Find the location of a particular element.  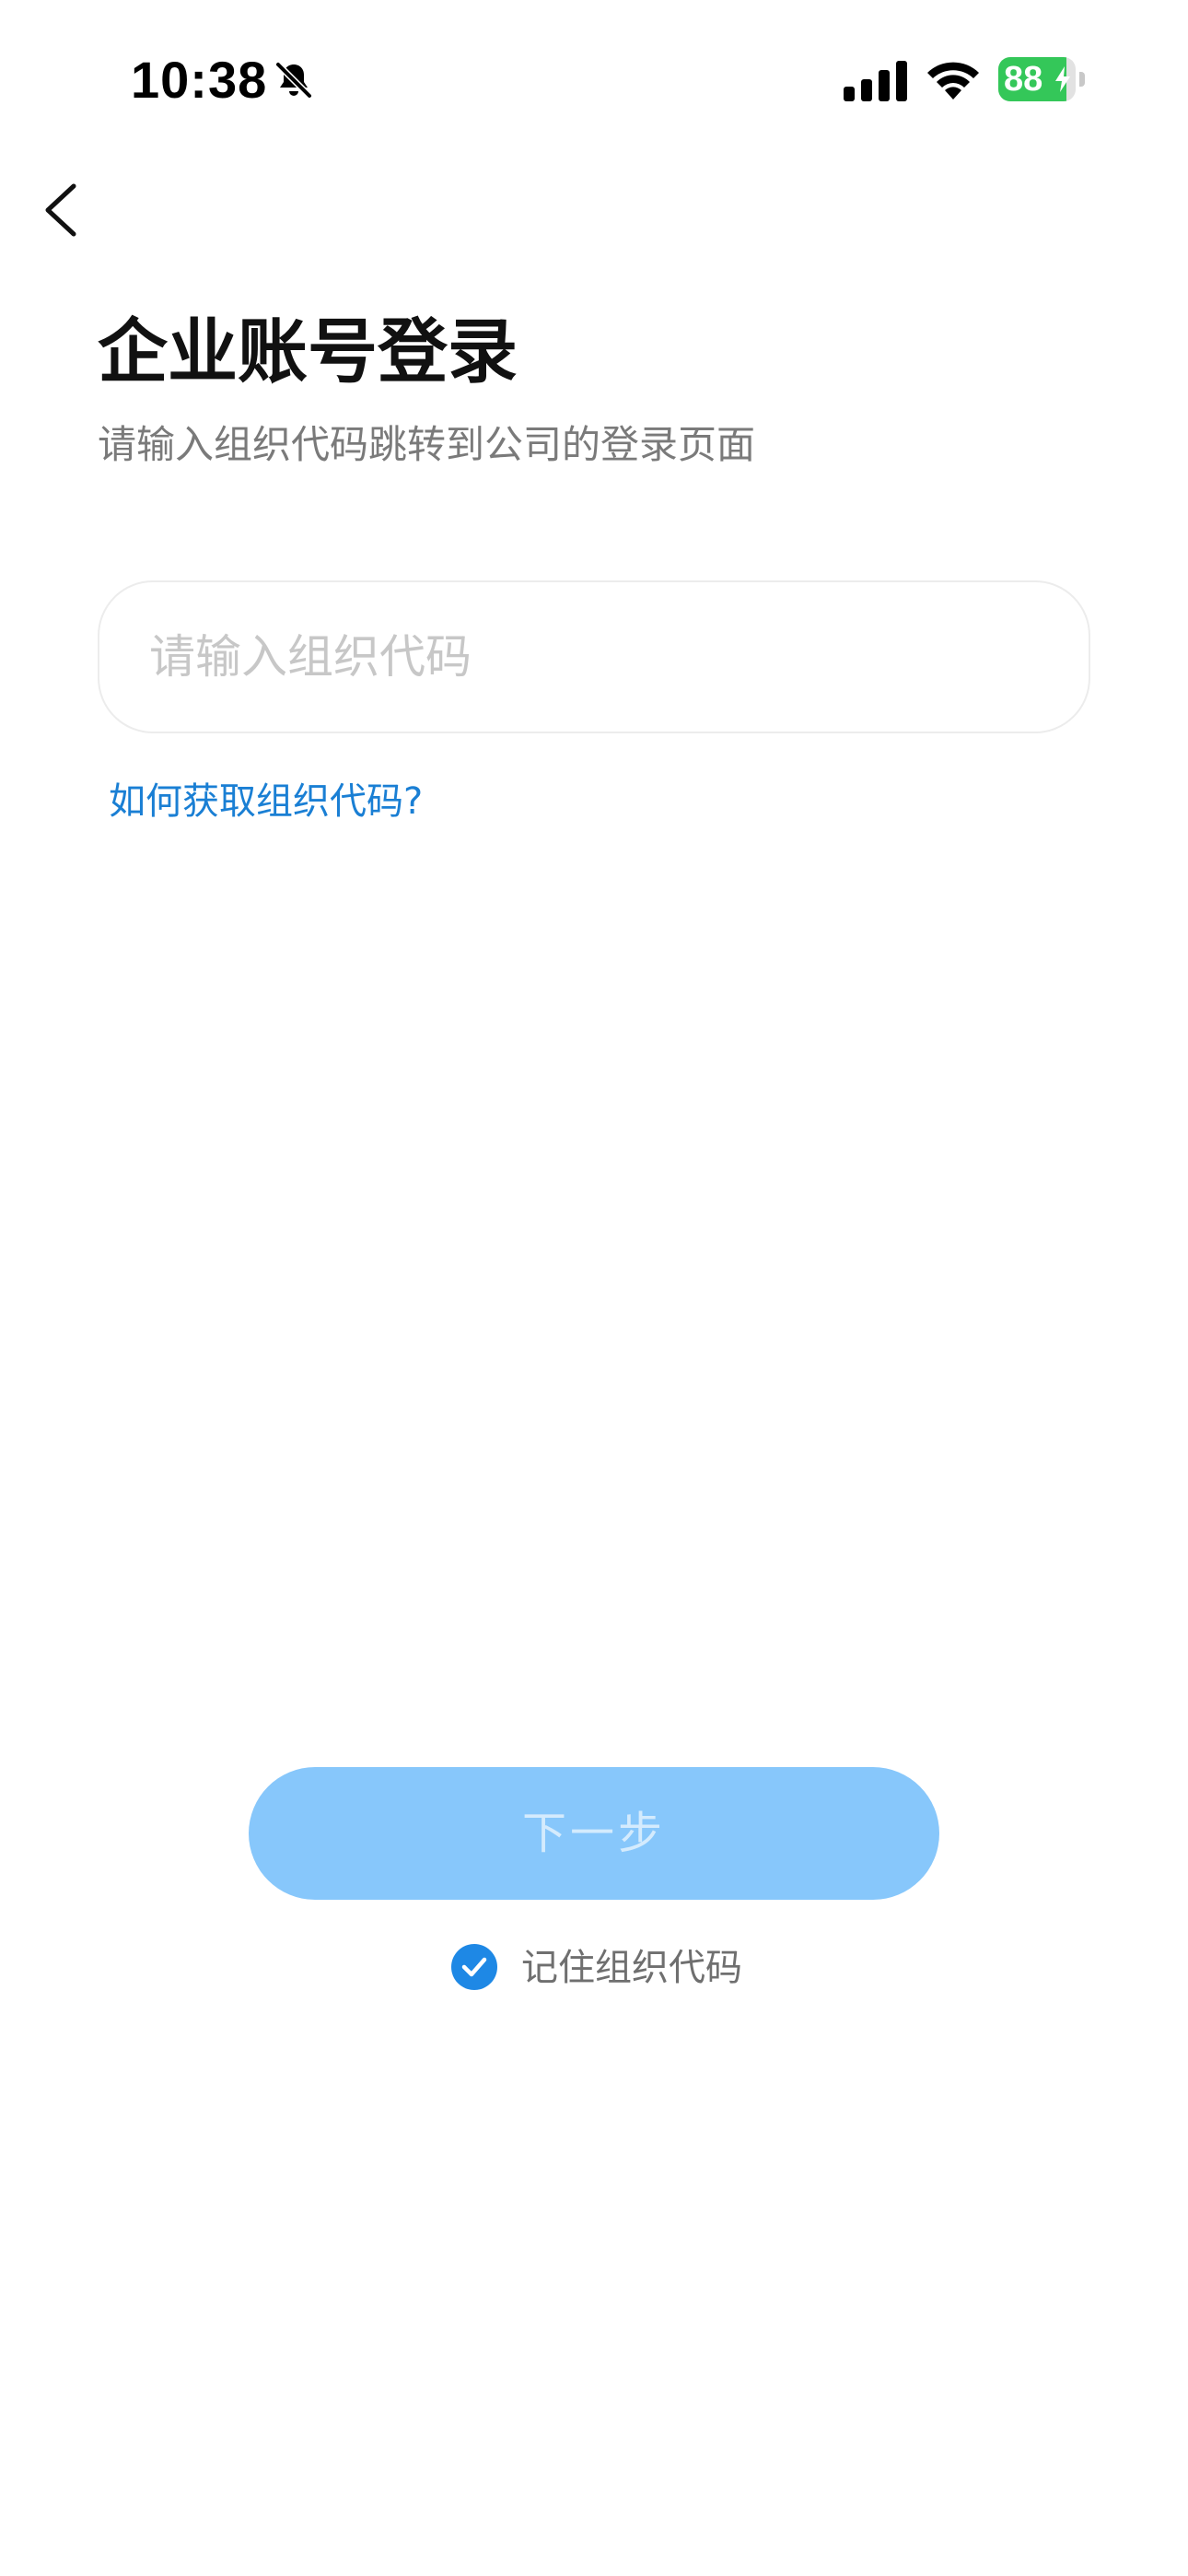

battery-indicator: 88 is located at coordinates (1044, 79).